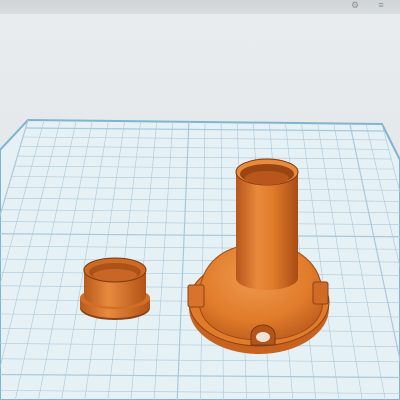 This screenshot has width=400, height=400. I want to click on right-tab, so click(320, 293).